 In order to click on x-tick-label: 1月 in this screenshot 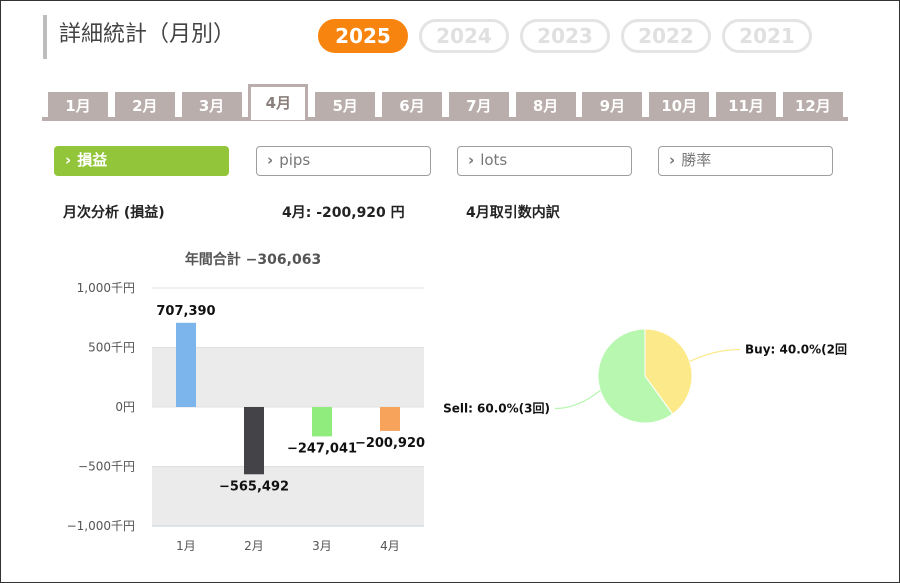, I will do `click(186, 546)`.